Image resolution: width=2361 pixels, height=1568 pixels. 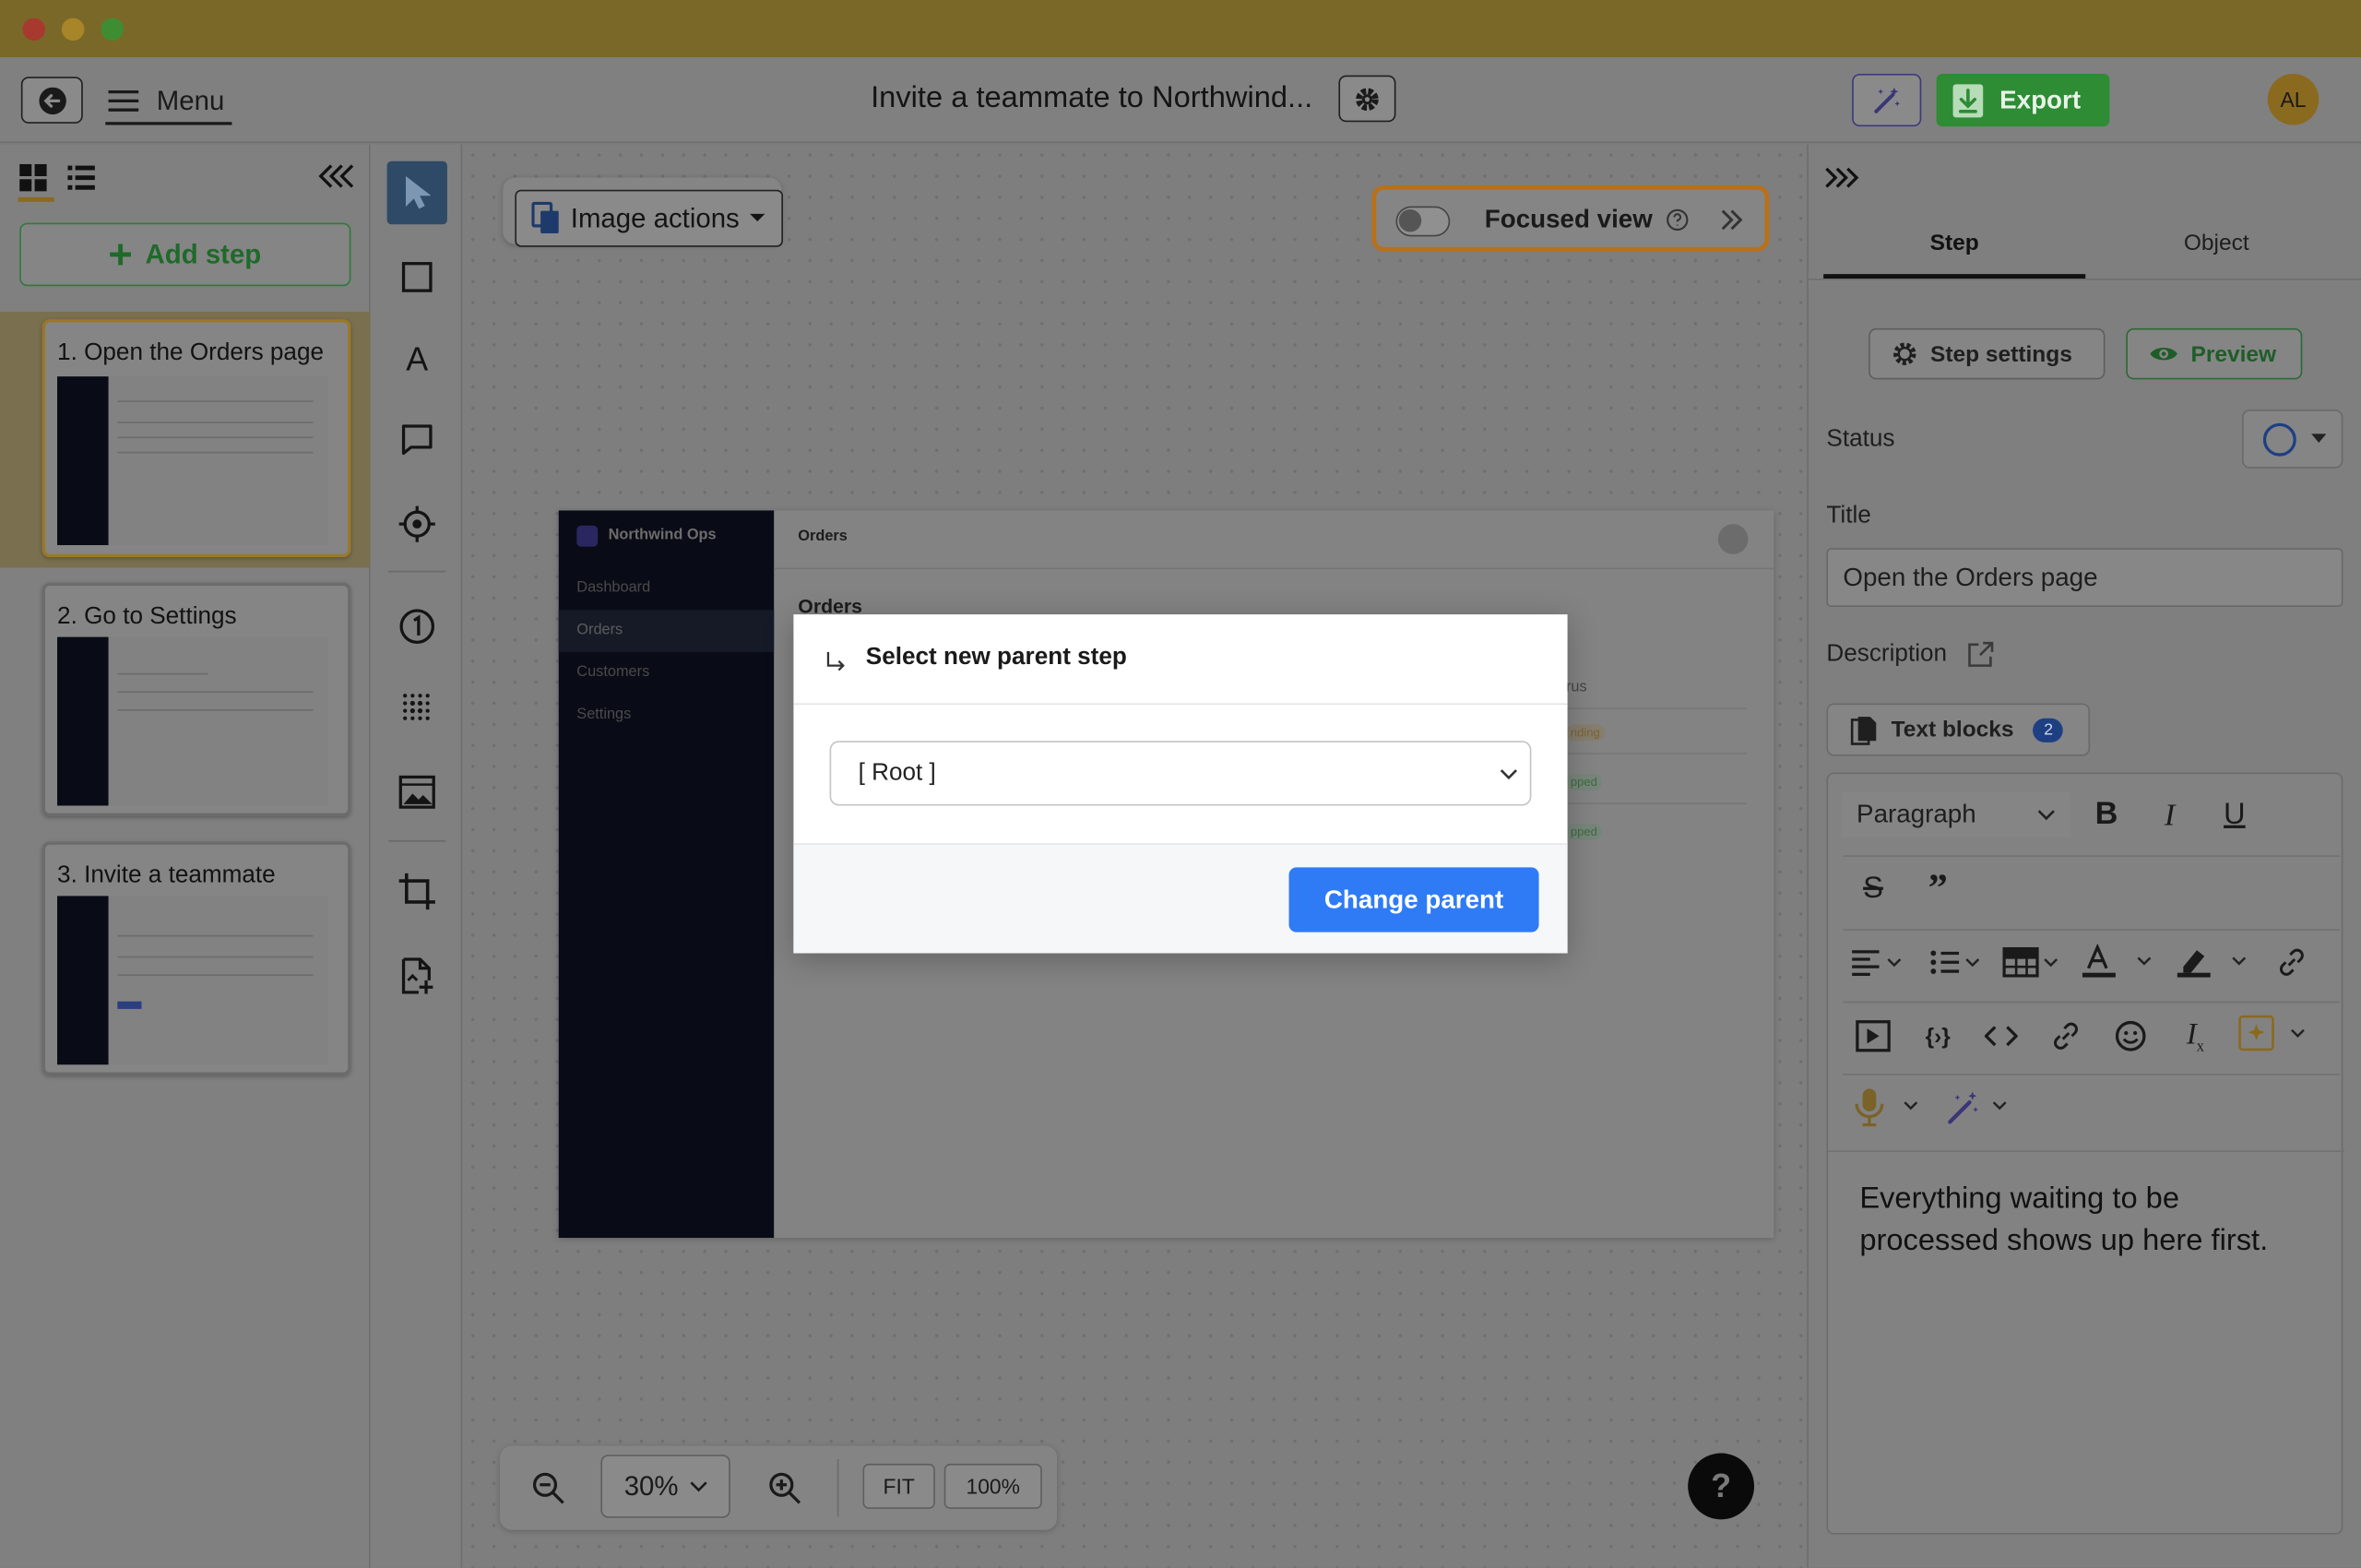 What do you see at coordinates (897, 772) in the screenshot?
I see `parent-step-select-value: [ Root ]` at bounding box center [897, 772].